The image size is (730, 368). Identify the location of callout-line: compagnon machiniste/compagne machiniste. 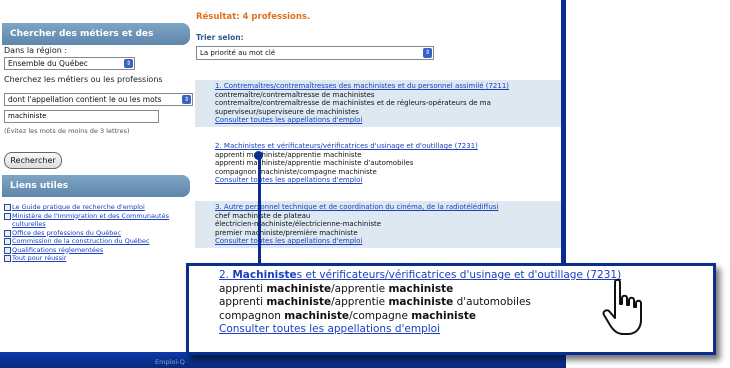
(348, 315).